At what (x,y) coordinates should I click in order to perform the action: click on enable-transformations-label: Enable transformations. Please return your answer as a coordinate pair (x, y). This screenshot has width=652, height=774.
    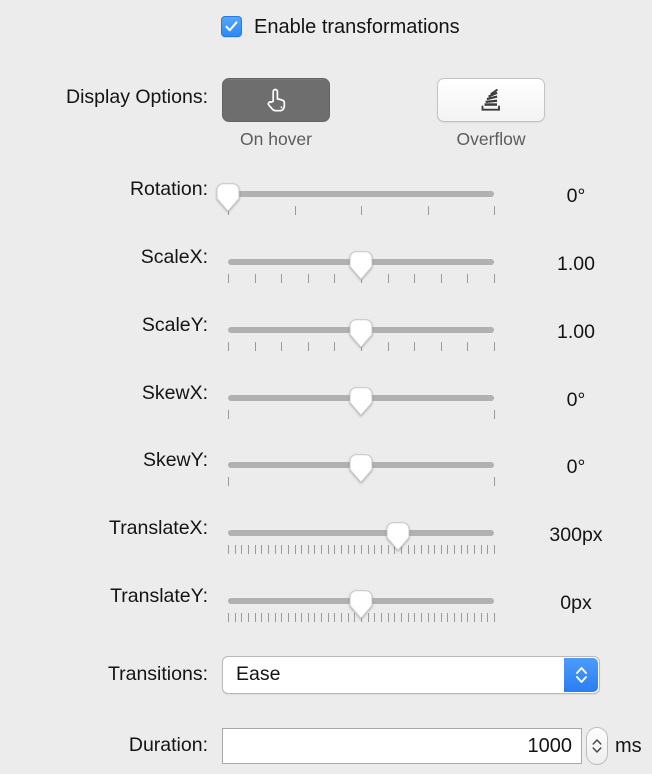
    Looking at the image, I should click on (357, 26).